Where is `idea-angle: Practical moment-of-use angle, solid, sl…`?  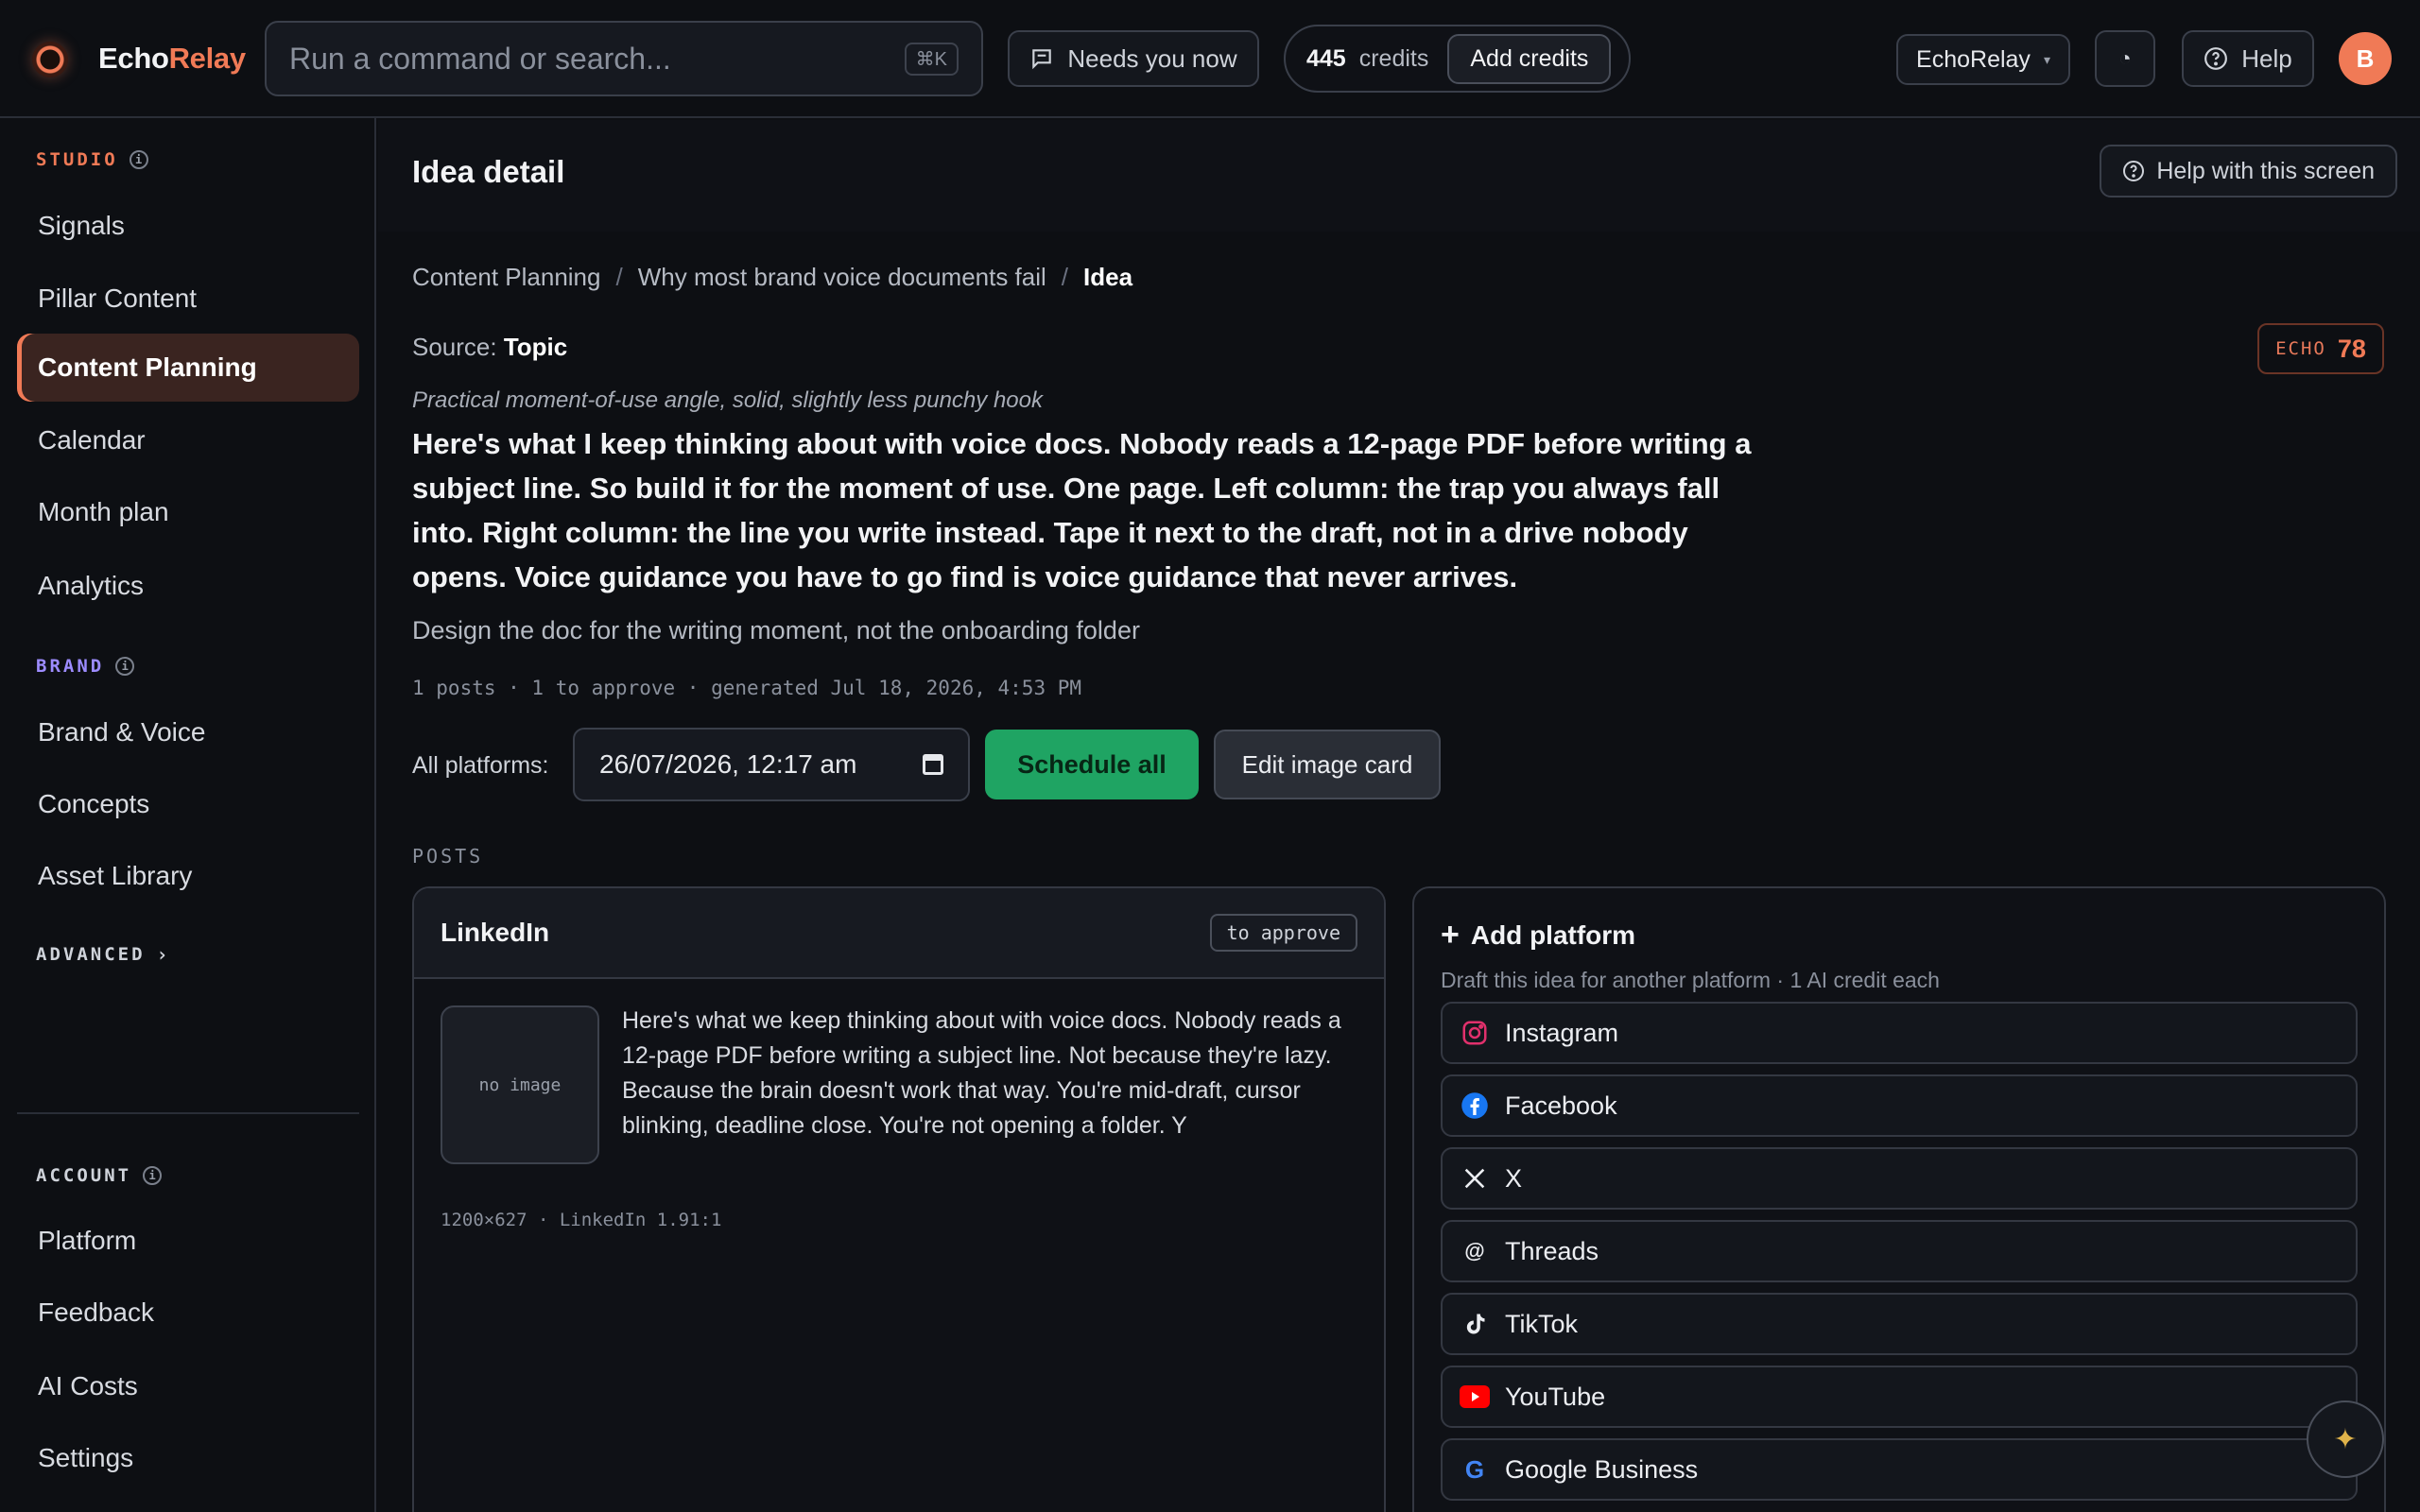 idea-angle: Practical moment-of-use angle, solid, sl… is located at coordinates (728, 400).